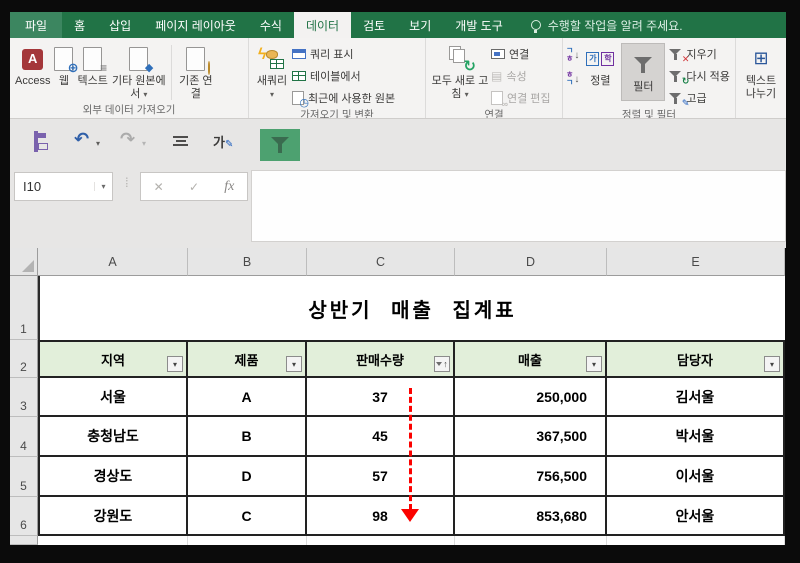 This screenshot has width=800, height=563. What do you see at coordinates (696, 516) in the screenshot?
I see `cell-e6: 안서울` at bounding box center [696, 516].